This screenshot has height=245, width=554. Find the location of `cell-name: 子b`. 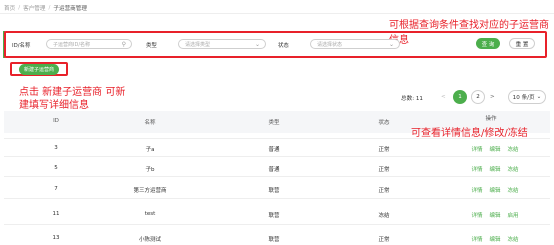

cell-name: 子b is located at coordinates (150, 170).